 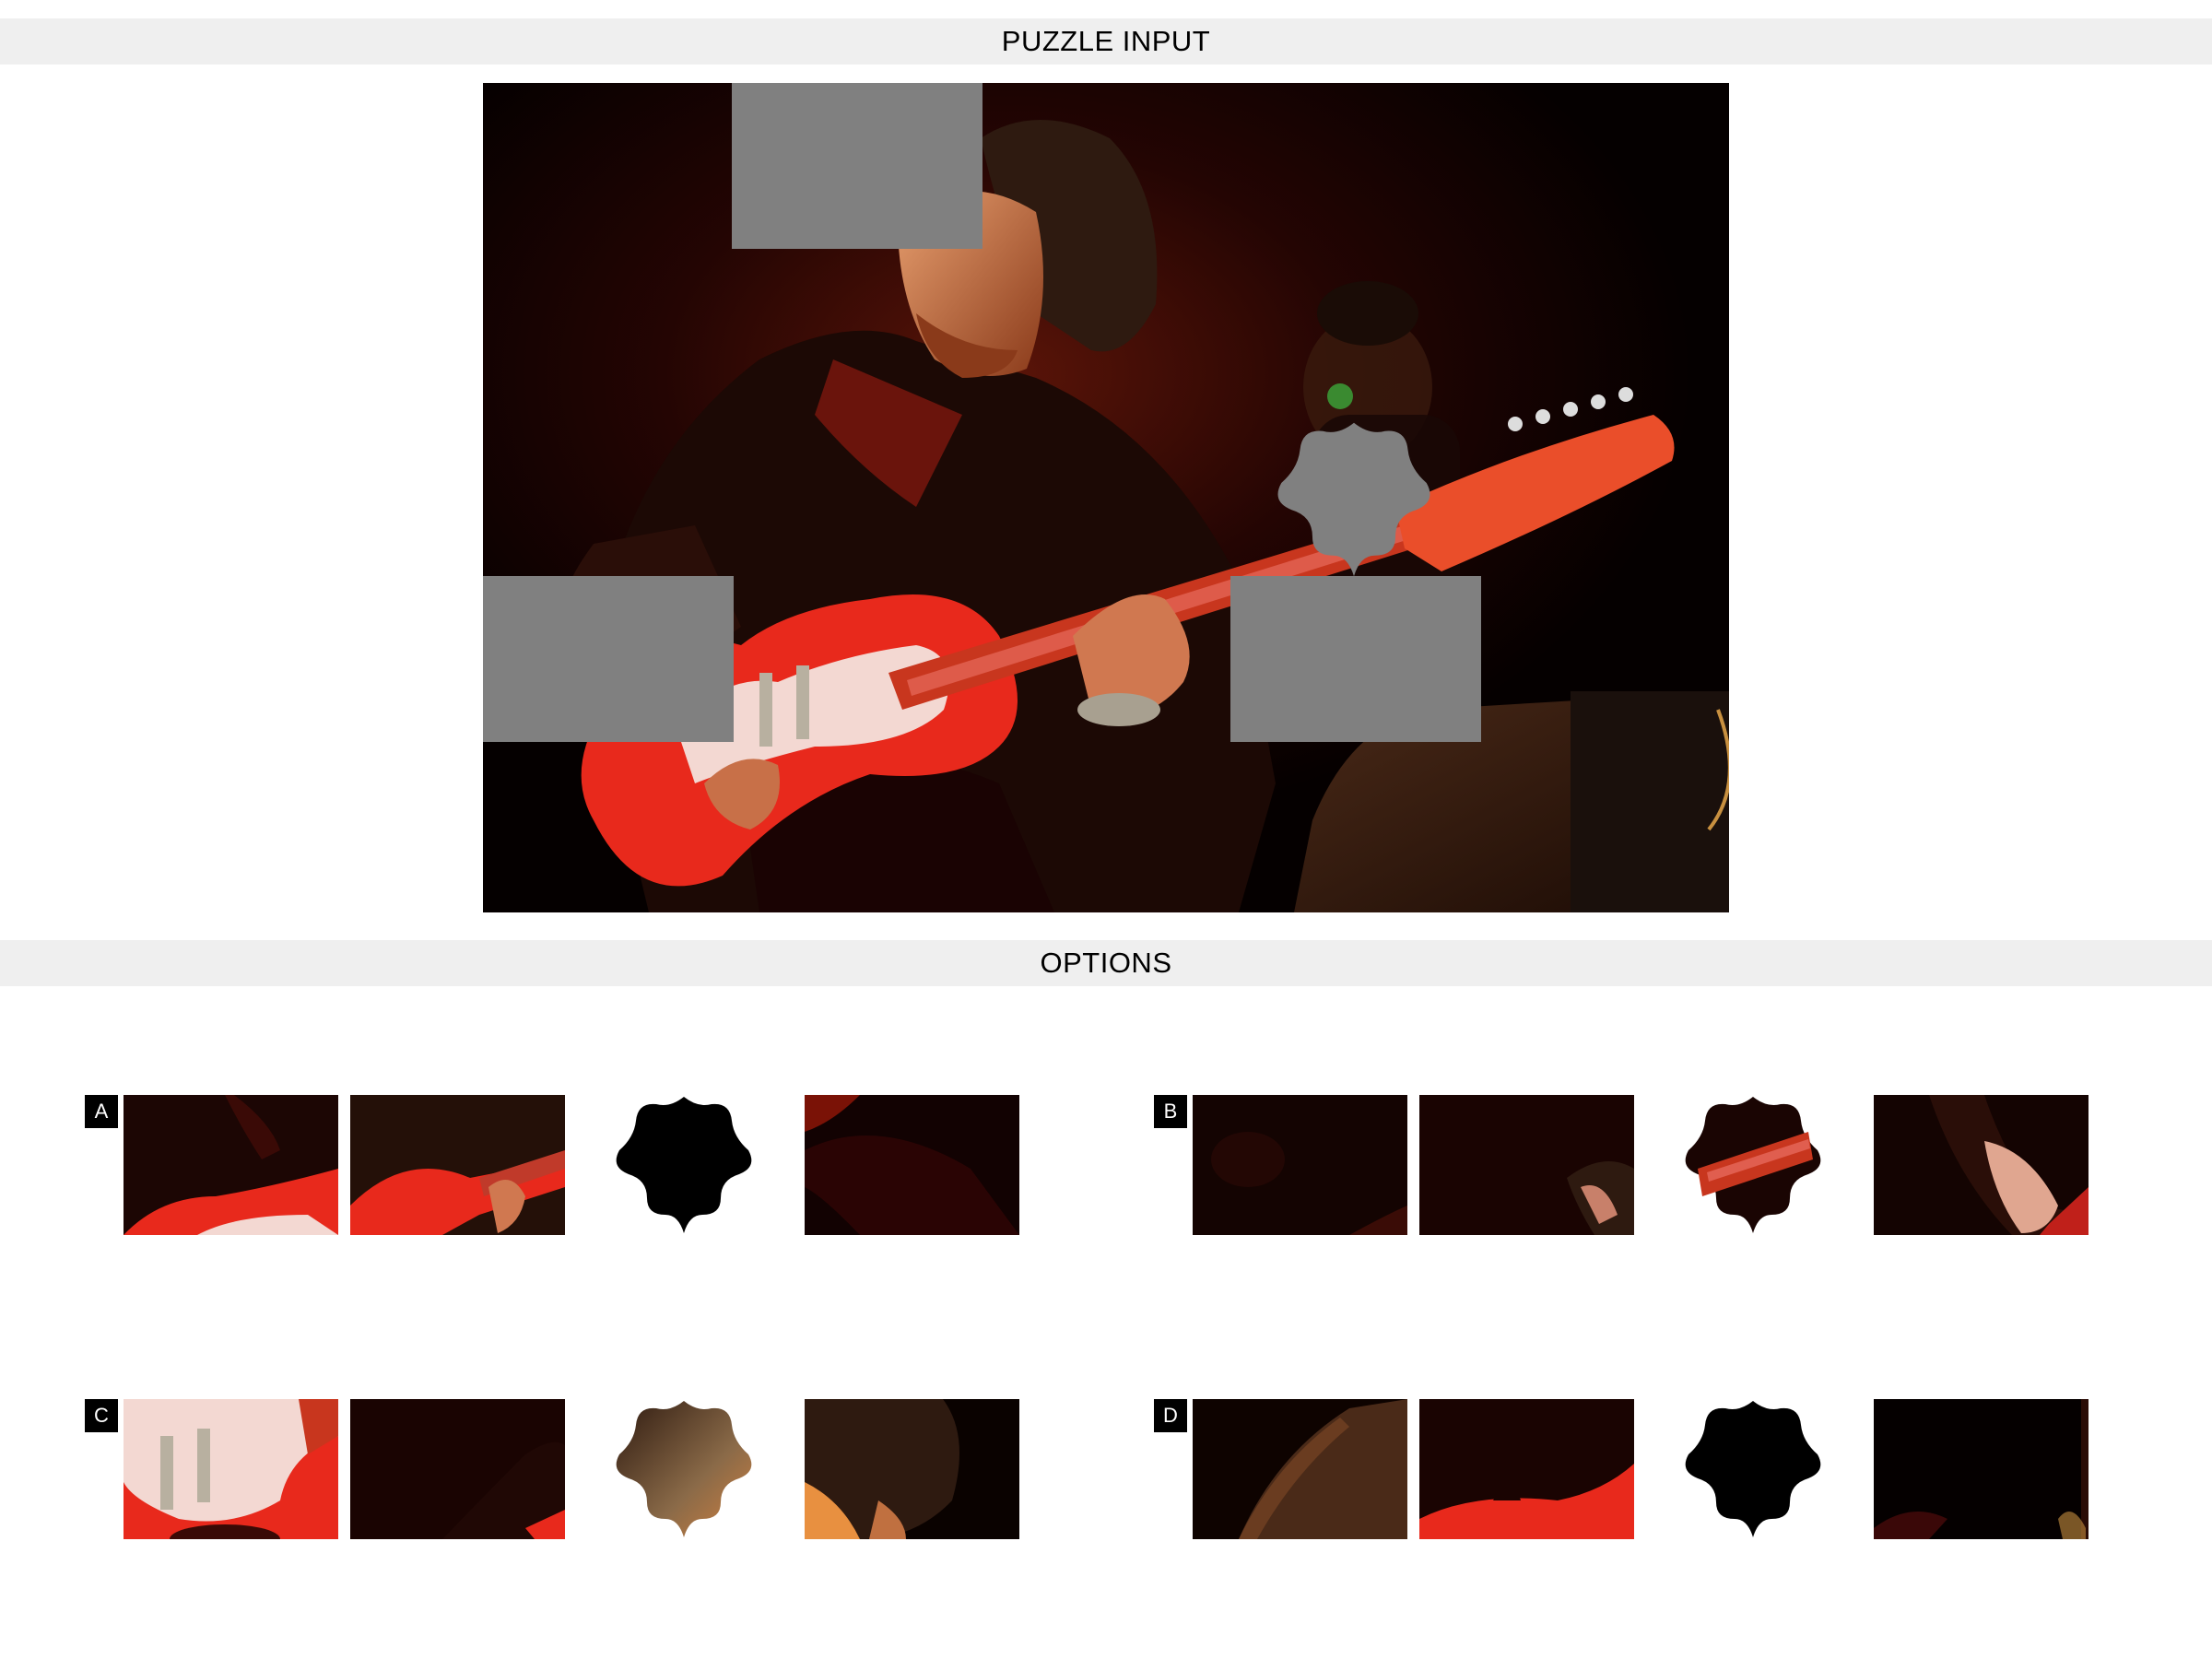 I want to click on option-b: B, so click(x=1633, y=1168).